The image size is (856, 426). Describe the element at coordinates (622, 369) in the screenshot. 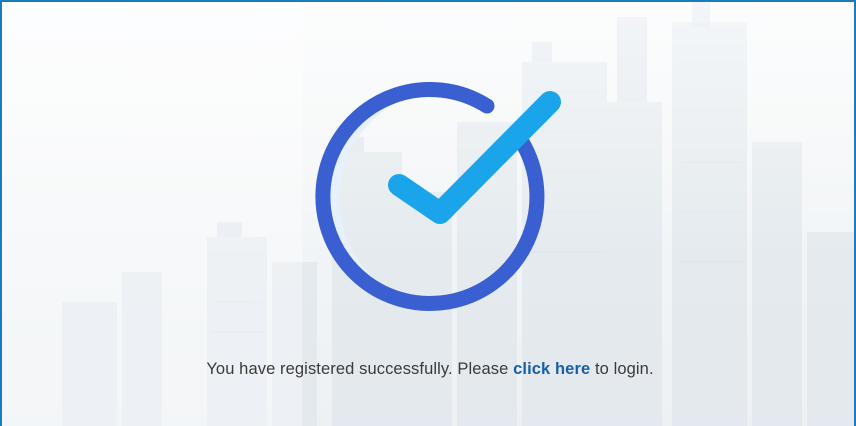

I see `success-message-suffix: to login.` at that location.